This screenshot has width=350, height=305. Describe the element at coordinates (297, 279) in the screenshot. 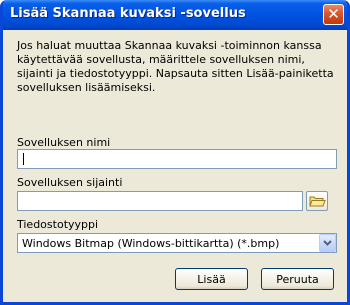

I see `cancel-button: Peruuta` at that location.